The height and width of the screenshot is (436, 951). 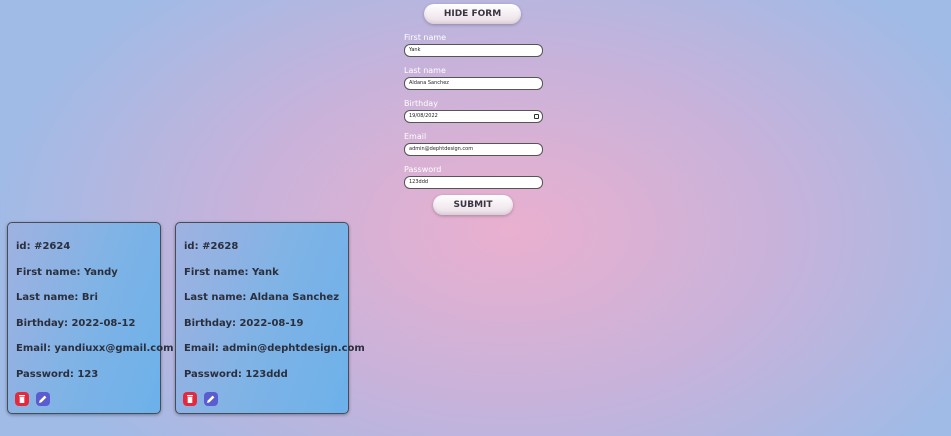 What do you see at coordinates (473, 149) in the screenshot?
I see `email-input: admin@dephtdesign.com` at bounding box center [473, 149].